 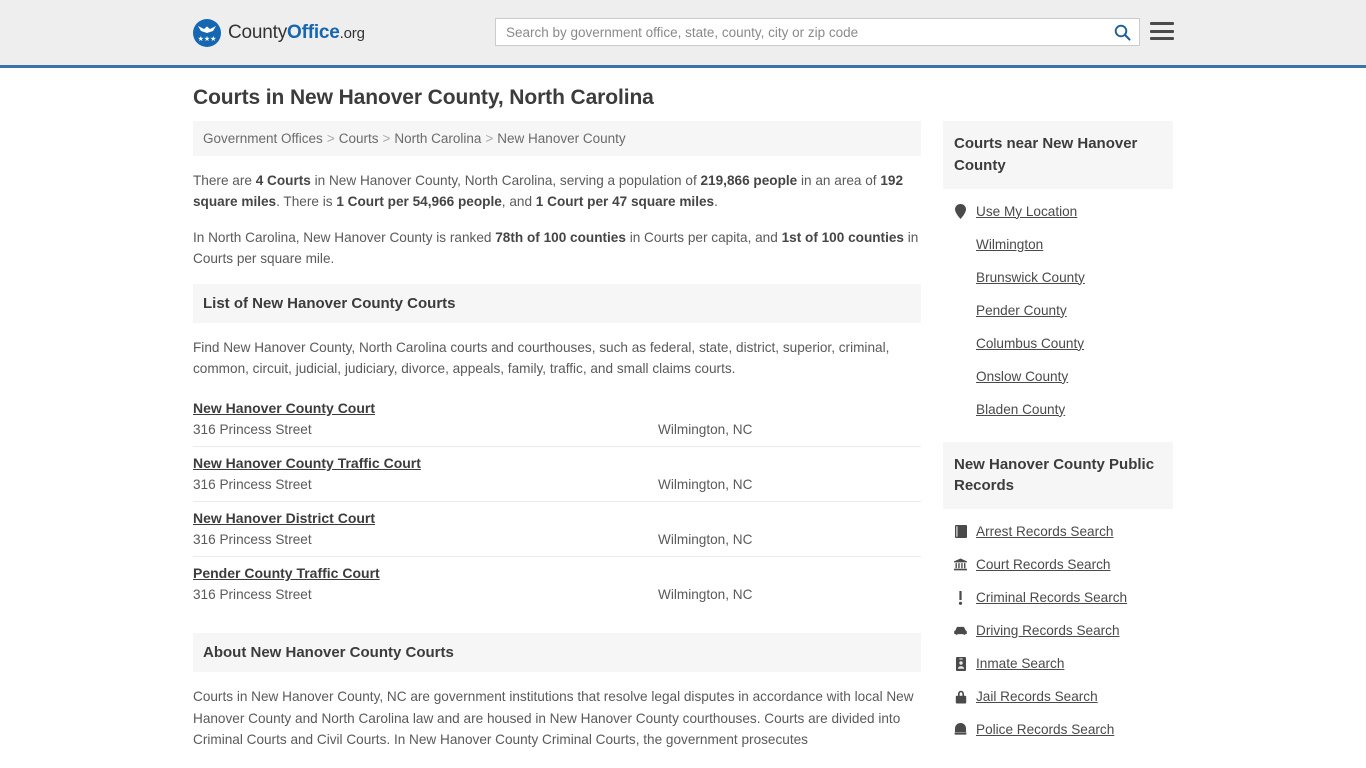 I want to click on sidebar-link-label: Columbus County, so click(x=1030, y=343).